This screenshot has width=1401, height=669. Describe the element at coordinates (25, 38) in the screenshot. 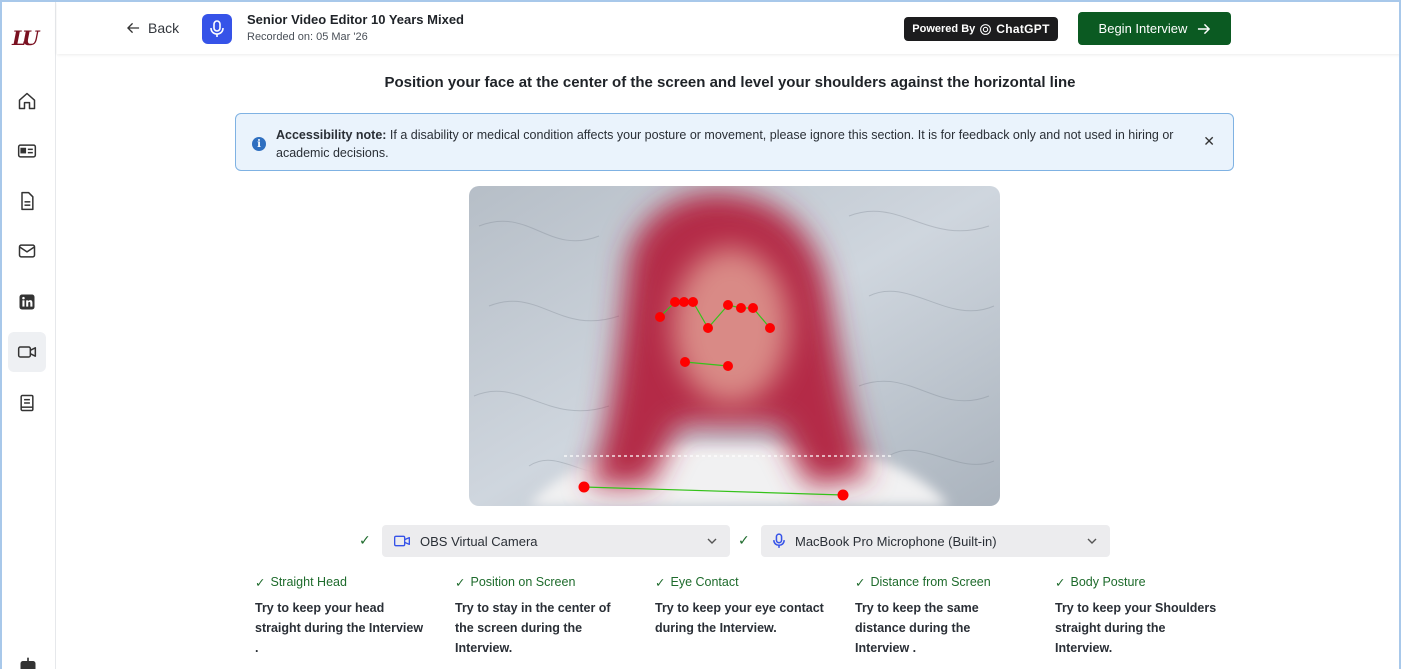

I see `logo: LU` at that location.